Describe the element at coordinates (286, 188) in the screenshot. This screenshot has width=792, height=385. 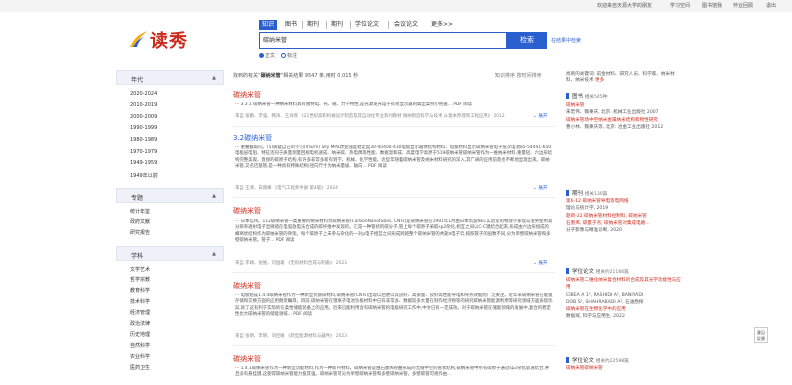
I see `result-source: 来自 王清、白晓峰 《电气工程师手册 第4版》 2024` at that location.